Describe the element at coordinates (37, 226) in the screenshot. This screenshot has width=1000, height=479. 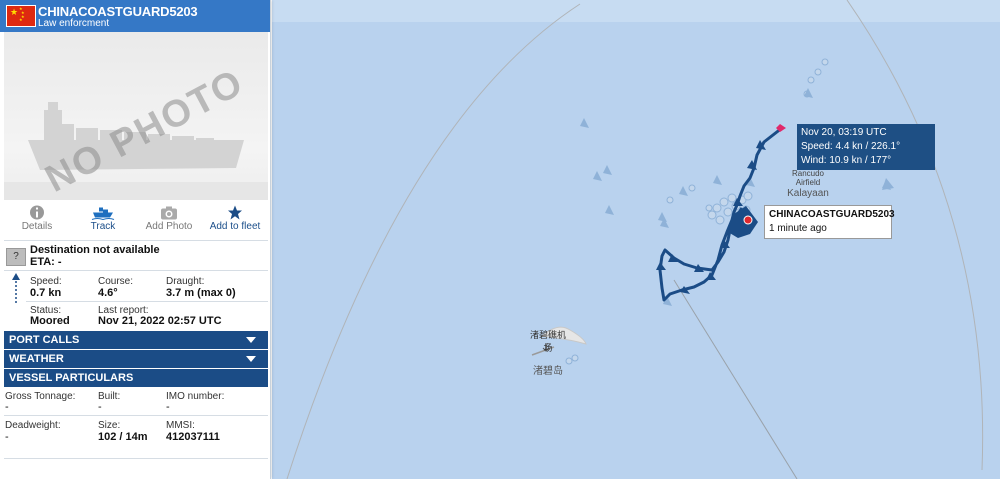
I see `details-label: Details` at that location.